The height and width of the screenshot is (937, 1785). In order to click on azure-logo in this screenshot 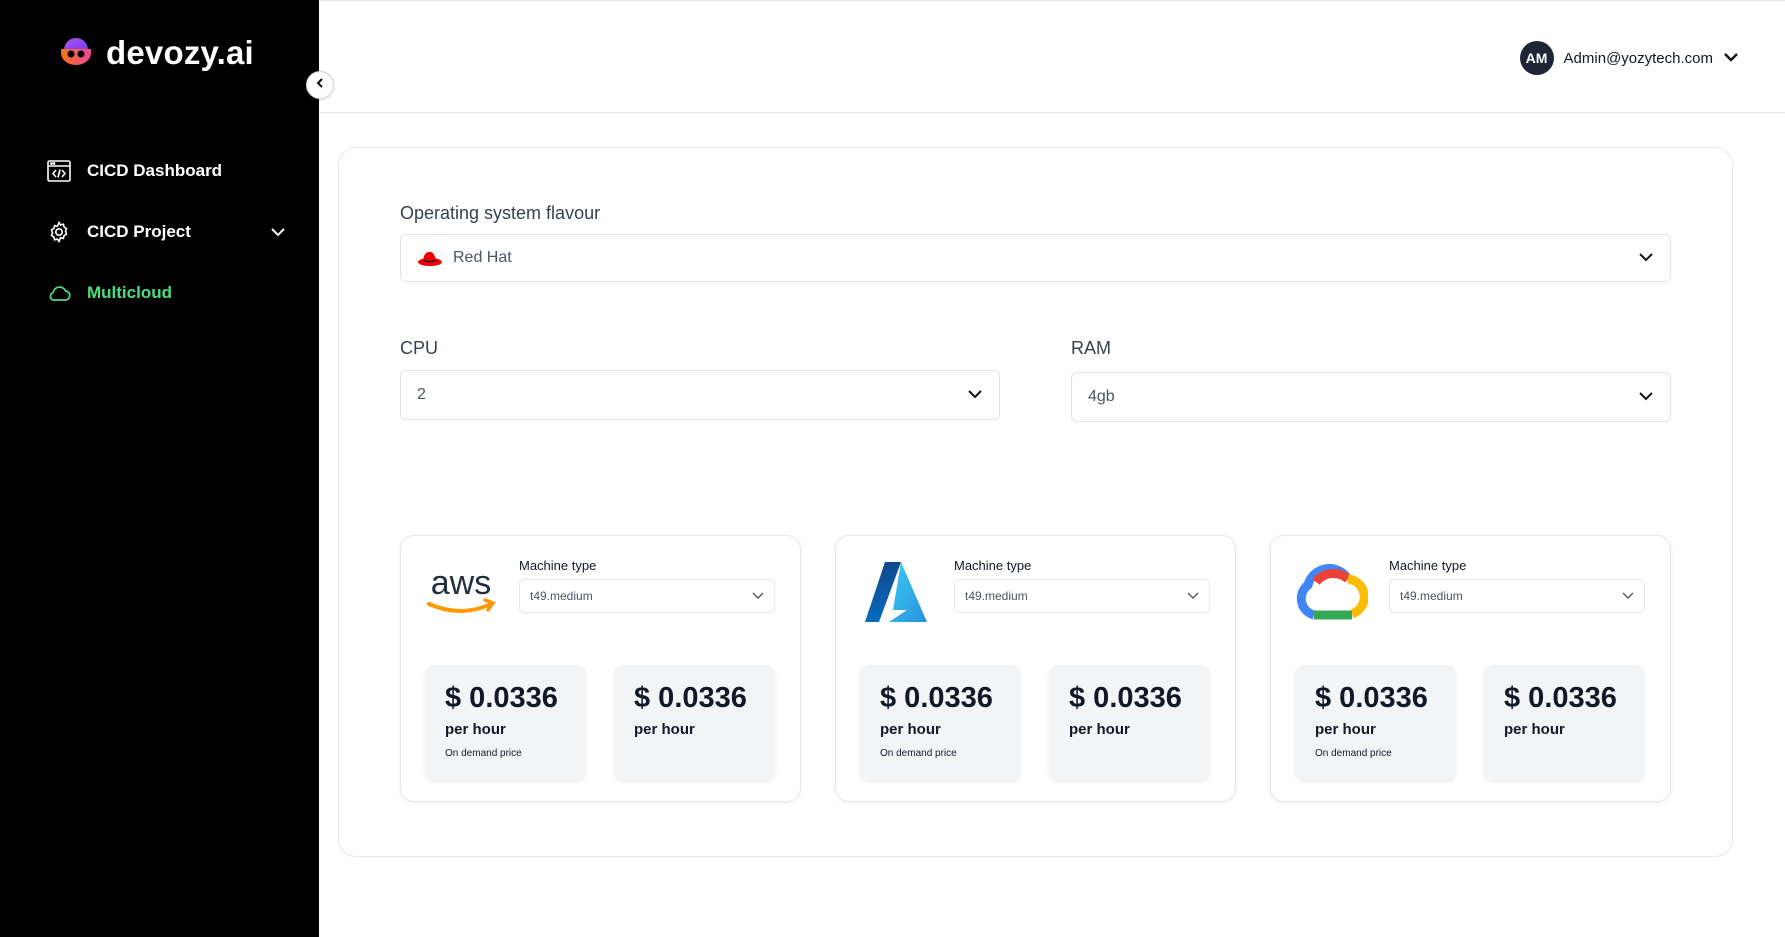, I will do `click(896, 592)`.